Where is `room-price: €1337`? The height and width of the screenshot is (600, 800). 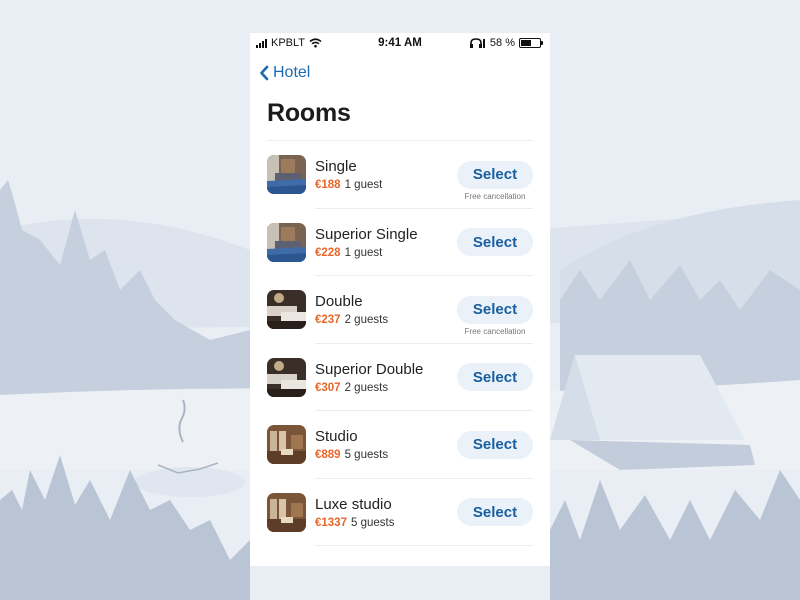
room-price: €1337 is located at coordinates (331, 522).